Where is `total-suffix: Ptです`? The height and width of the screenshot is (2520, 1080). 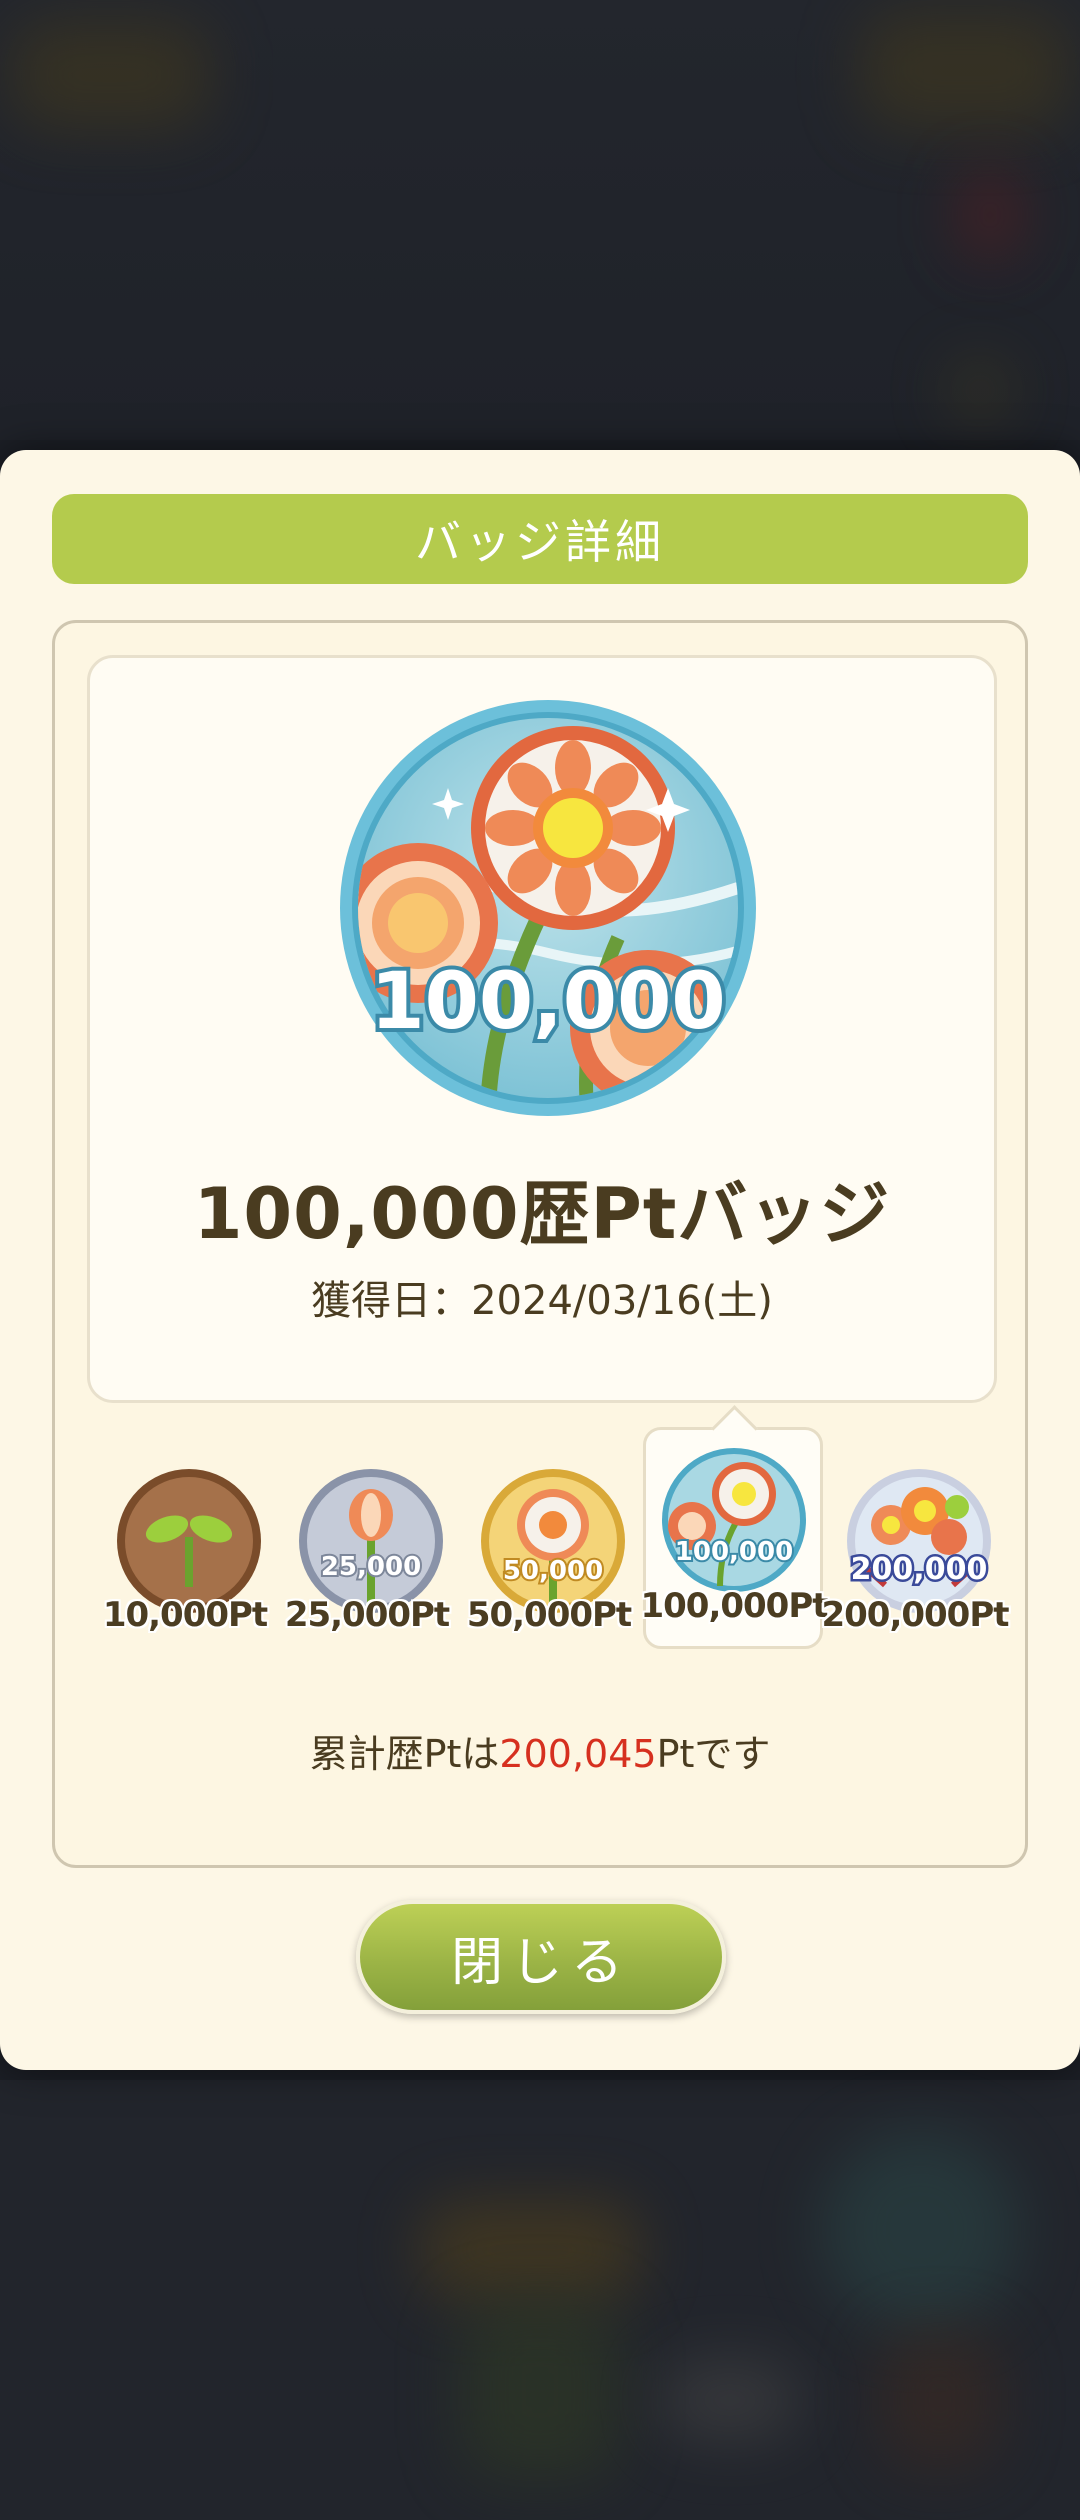 total-suffix: Ptです is located at coordinates (713, 1754).